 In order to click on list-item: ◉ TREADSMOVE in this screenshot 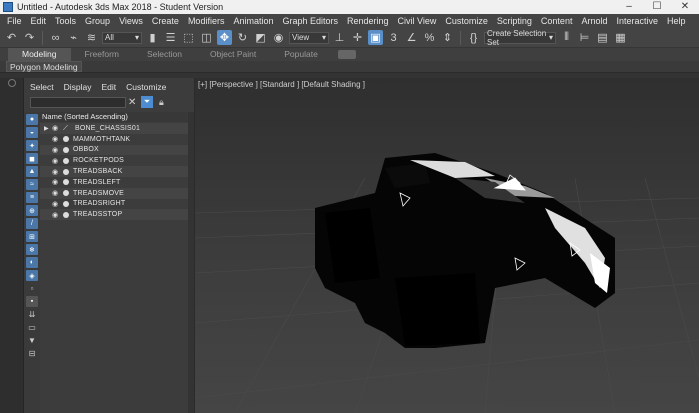, I will do `click(117, 193)`.